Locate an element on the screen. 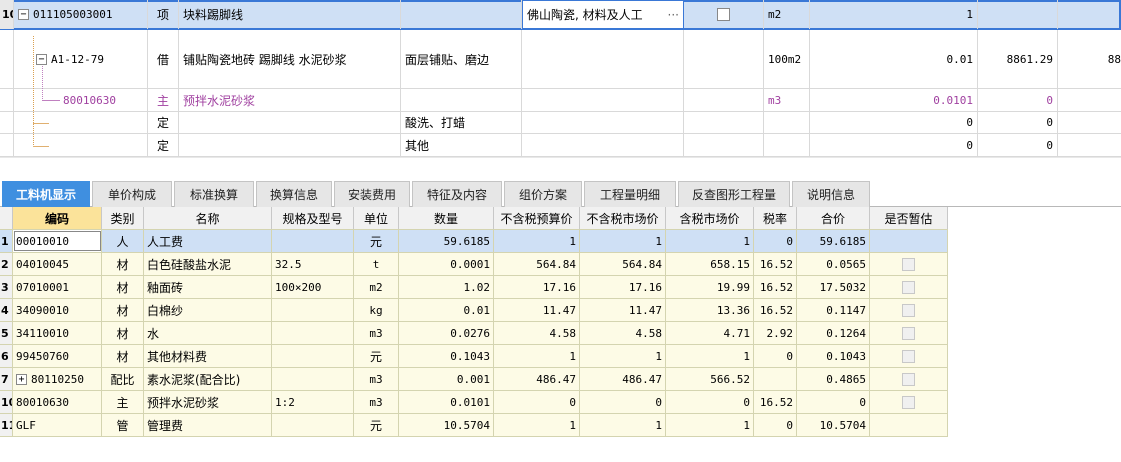 The image size is (1121, 462). table-row: 定 酸洗、打蜡 0 0 is located at coordinates (560, 123).